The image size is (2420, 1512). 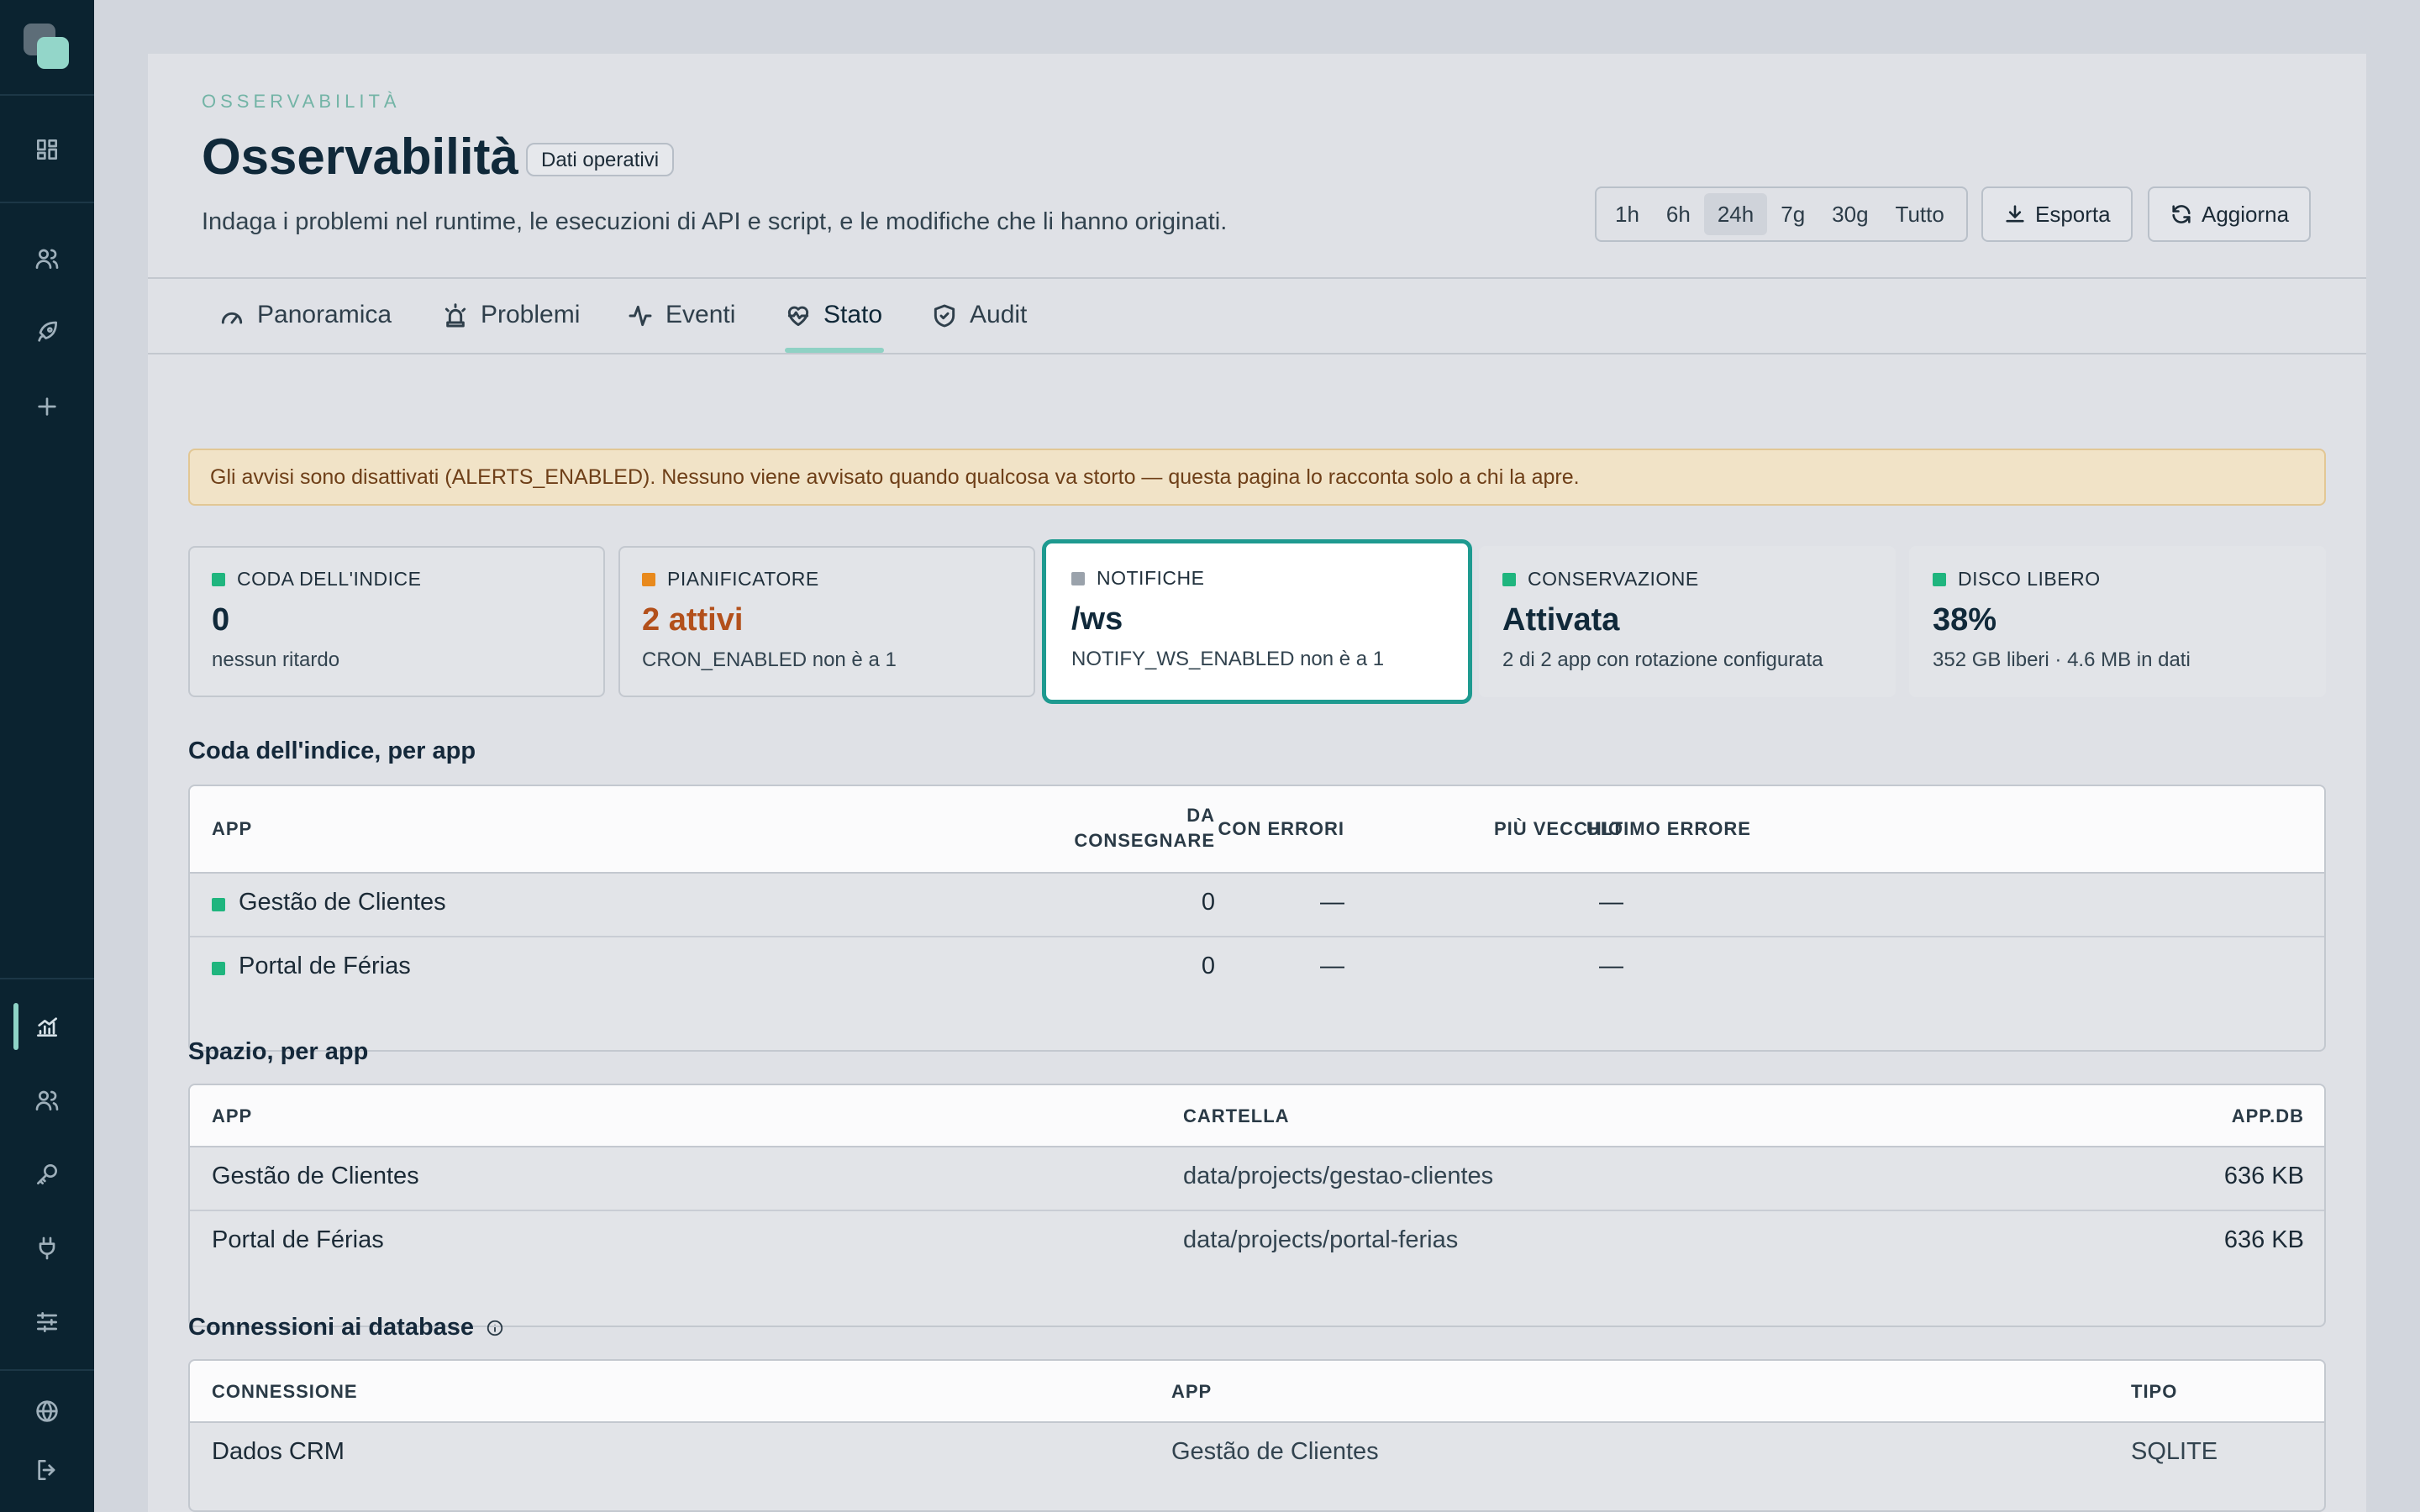 What do you see at coordinates (944, 316) in the screenshot?
I see `shield-check-icon` at bounding box center [944, 316].